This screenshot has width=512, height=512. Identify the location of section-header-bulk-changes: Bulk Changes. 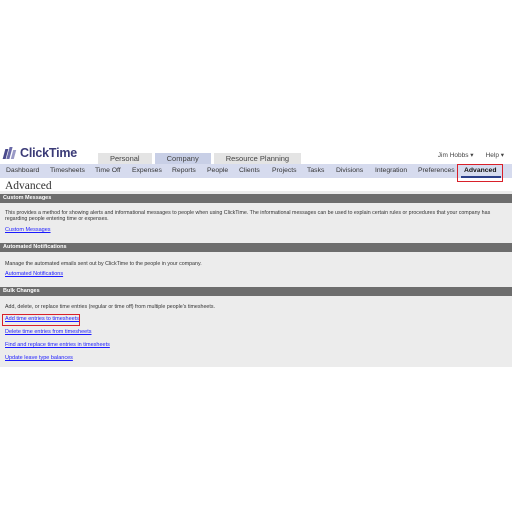
(256, 291).